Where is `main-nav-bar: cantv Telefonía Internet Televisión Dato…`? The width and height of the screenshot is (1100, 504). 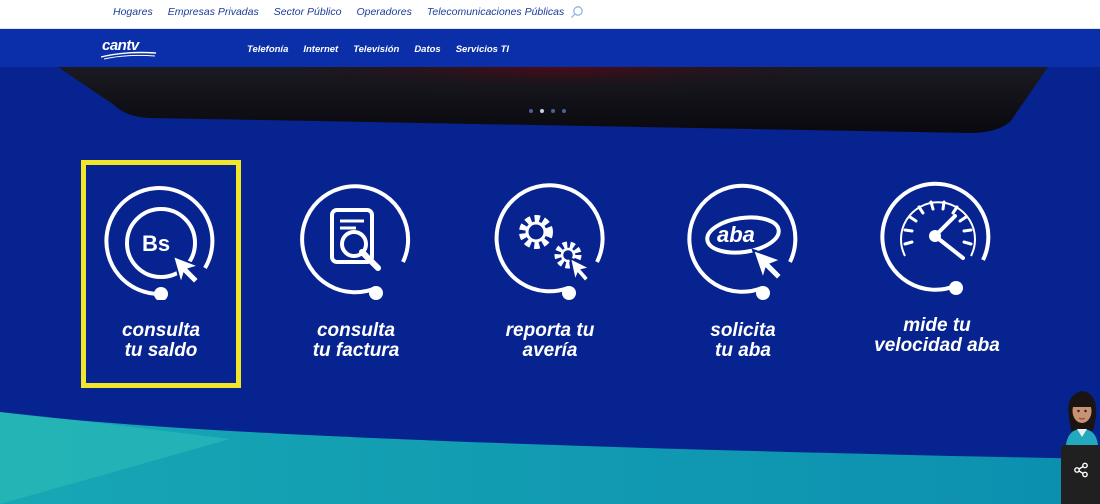 main-nav-bar: cantv Telefonía Internet Televisión Dato… is located at coordinates (550, 48).